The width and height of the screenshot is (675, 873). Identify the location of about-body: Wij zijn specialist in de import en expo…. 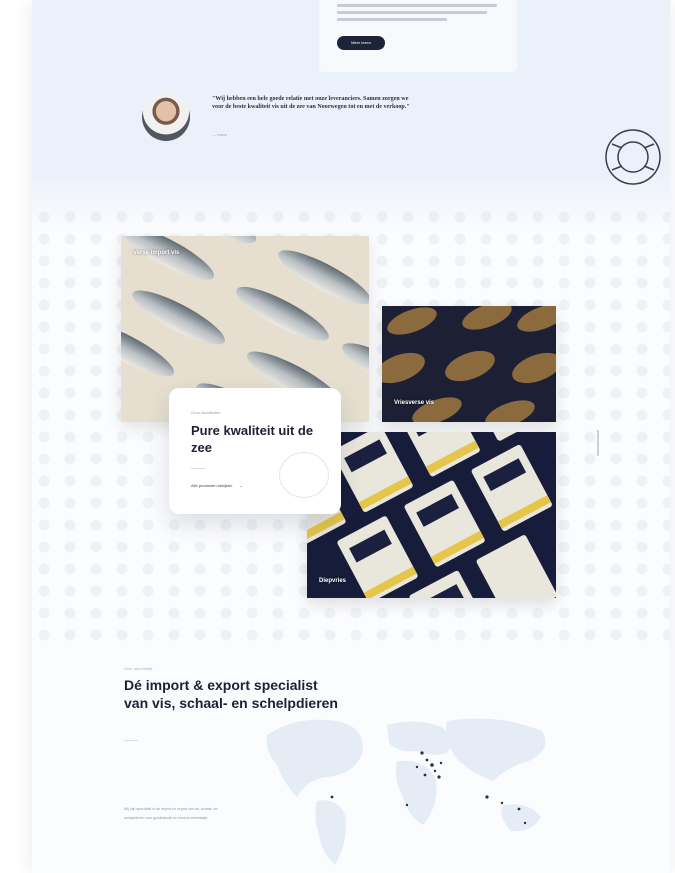
(171, 813).